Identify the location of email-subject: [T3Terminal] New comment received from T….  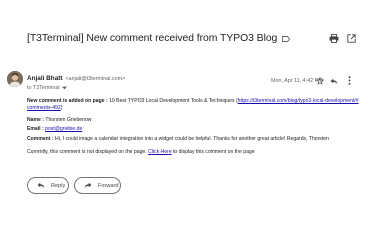
(152, 38).